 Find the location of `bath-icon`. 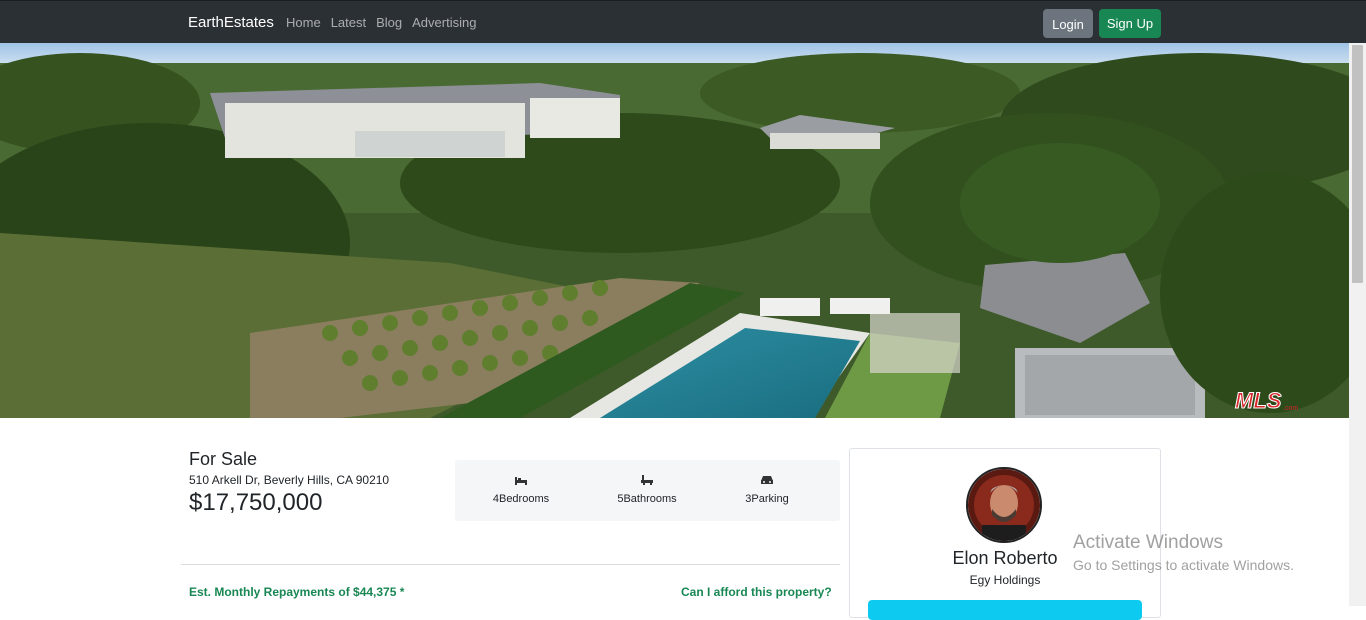

bath-icon is located at coordinates (647, 481).